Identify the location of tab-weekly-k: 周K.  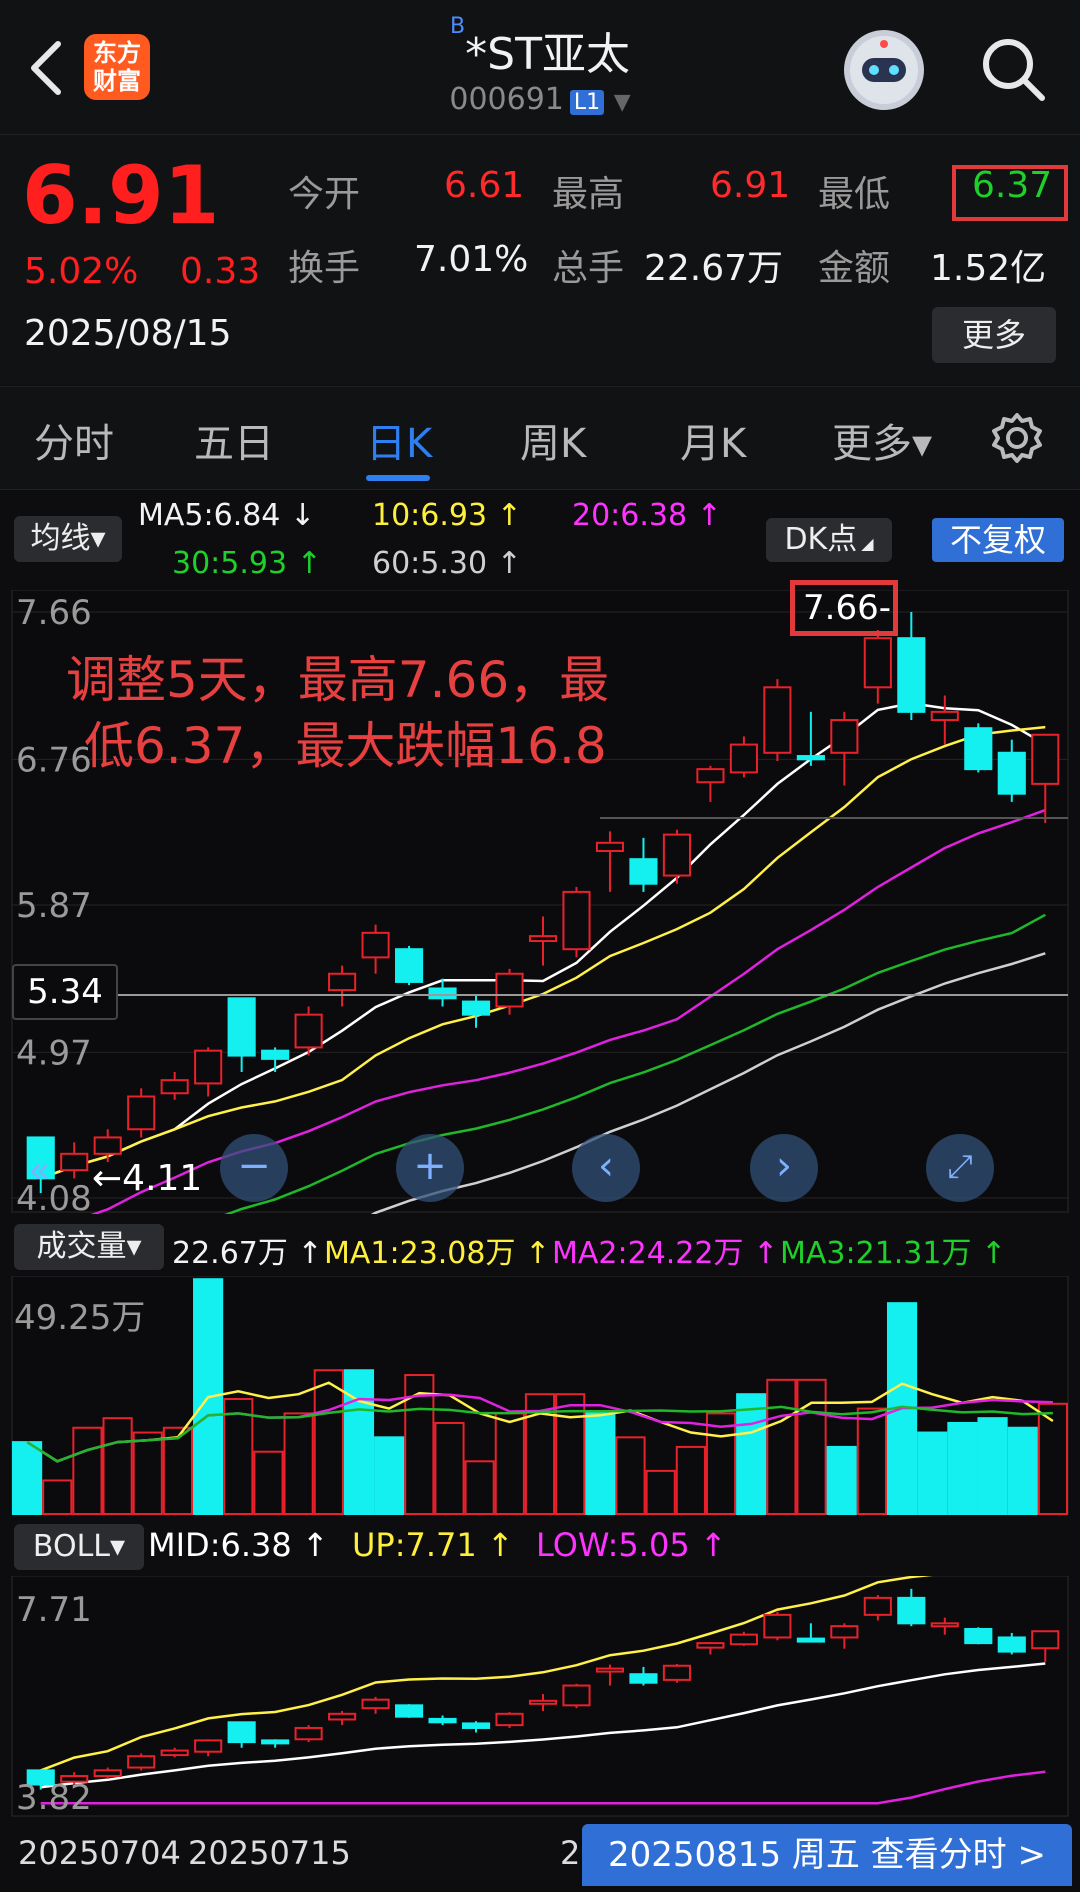
(553, 440).